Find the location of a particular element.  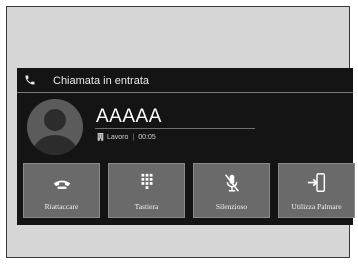

hang-up-label: Riattaccare is located at coordinates (61, 206).